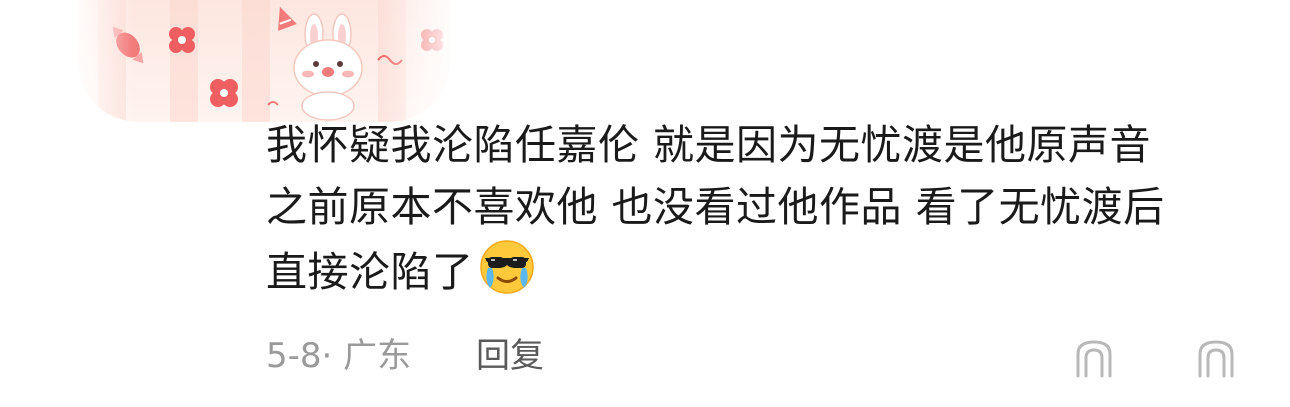  Describe the element at coordinates (715, 207) in the screenshot. I see `comment-line-2: 之前原本不喜欢他 也没看过他作品 看了无忧渡后` at that location.